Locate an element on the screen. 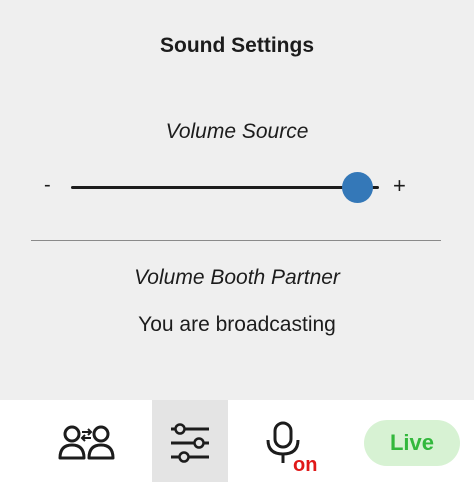  tab-swap-partner is located at coordinates (76, 441).